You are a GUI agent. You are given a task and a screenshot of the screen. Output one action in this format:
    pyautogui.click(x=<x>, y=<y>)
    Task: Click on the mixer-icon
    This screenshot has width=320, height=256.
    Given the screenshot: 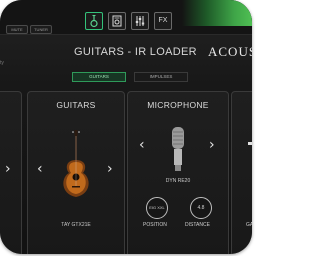 What is the action you would take?
    pyautogui.click(x=140, y=21)
    